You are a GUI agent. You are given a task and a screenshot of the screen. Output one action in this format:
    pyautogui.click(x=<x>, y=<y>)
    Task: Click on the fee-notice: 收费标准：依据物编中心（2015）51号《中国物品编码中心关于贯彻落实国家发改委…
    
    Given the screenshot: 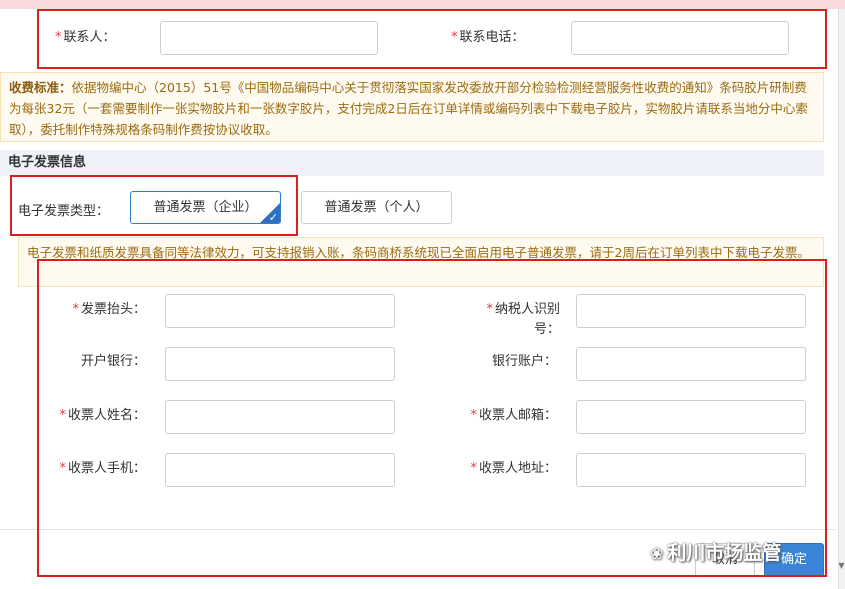 What is the action you would take?
    pyautogui.click(x=412, y=107)
    